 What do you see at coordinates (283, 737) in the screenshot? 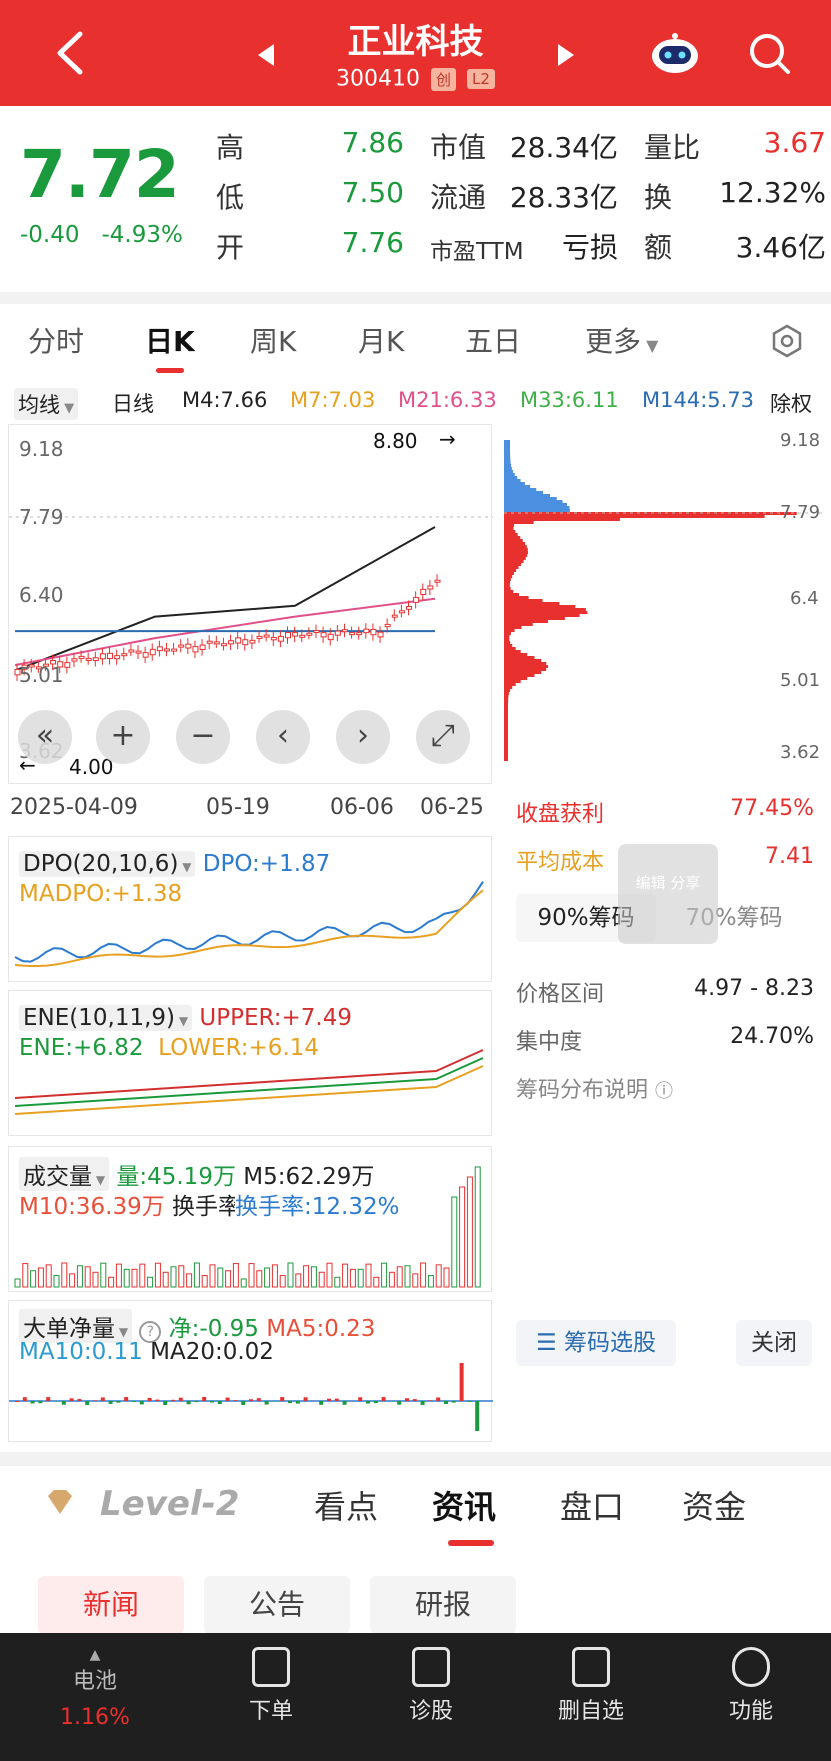
I see `prev-button: ‹` at bounding box center [283, 737].